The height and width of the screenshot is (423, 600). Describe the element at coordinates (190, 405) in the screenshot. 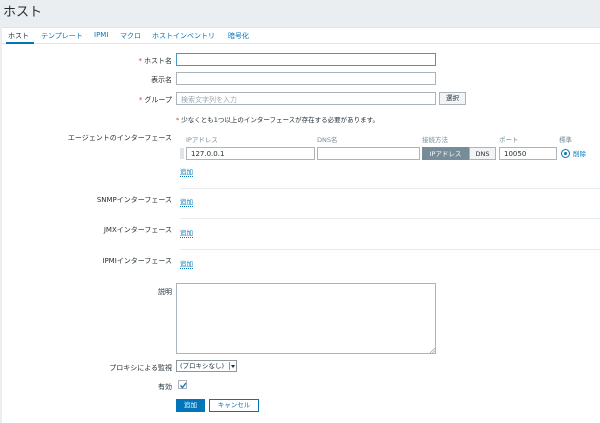

I see `add-button: 追加` at that location.